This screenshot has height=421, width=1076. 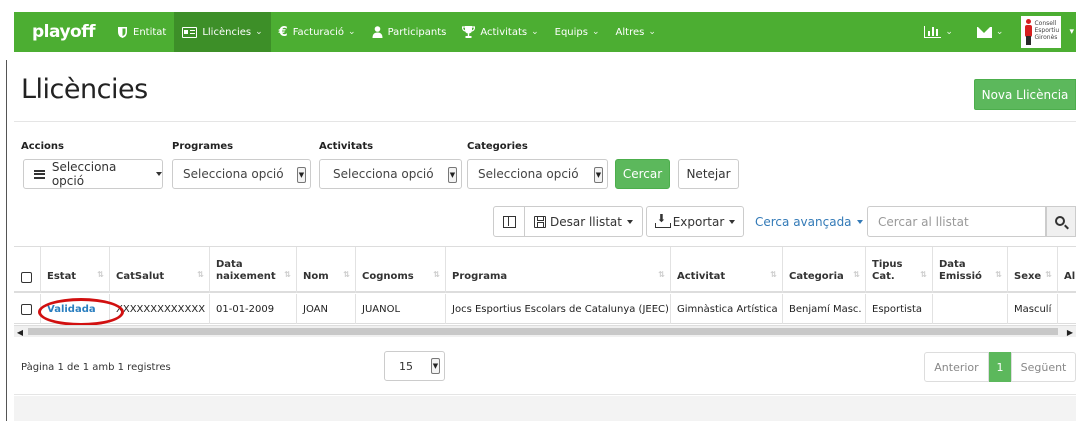 What do you see at coordinates (71, 309) in the screenshot?
I see `status-link: Validada` at bounding box center [71, 309].